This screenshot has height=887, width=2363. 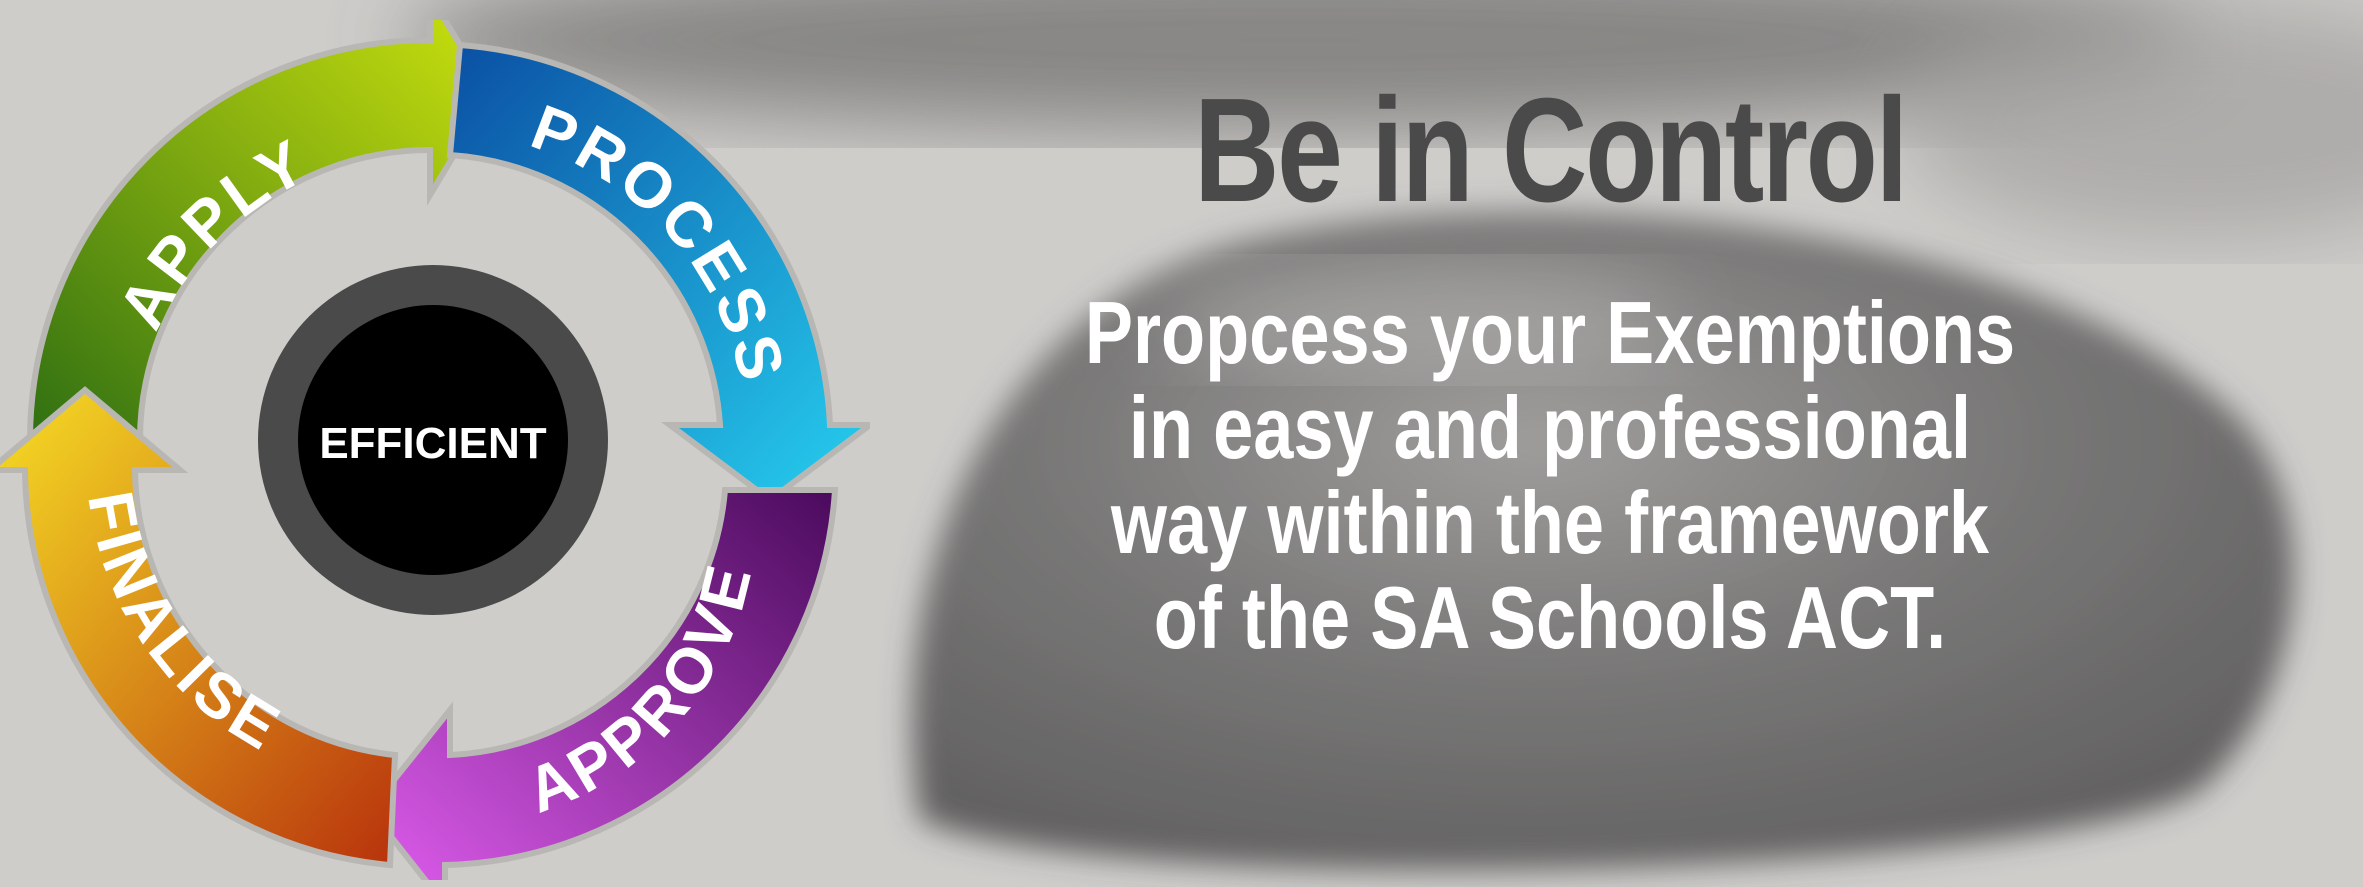 I want to click on center-label: EFFICIENT, so click(x=432, y=443).